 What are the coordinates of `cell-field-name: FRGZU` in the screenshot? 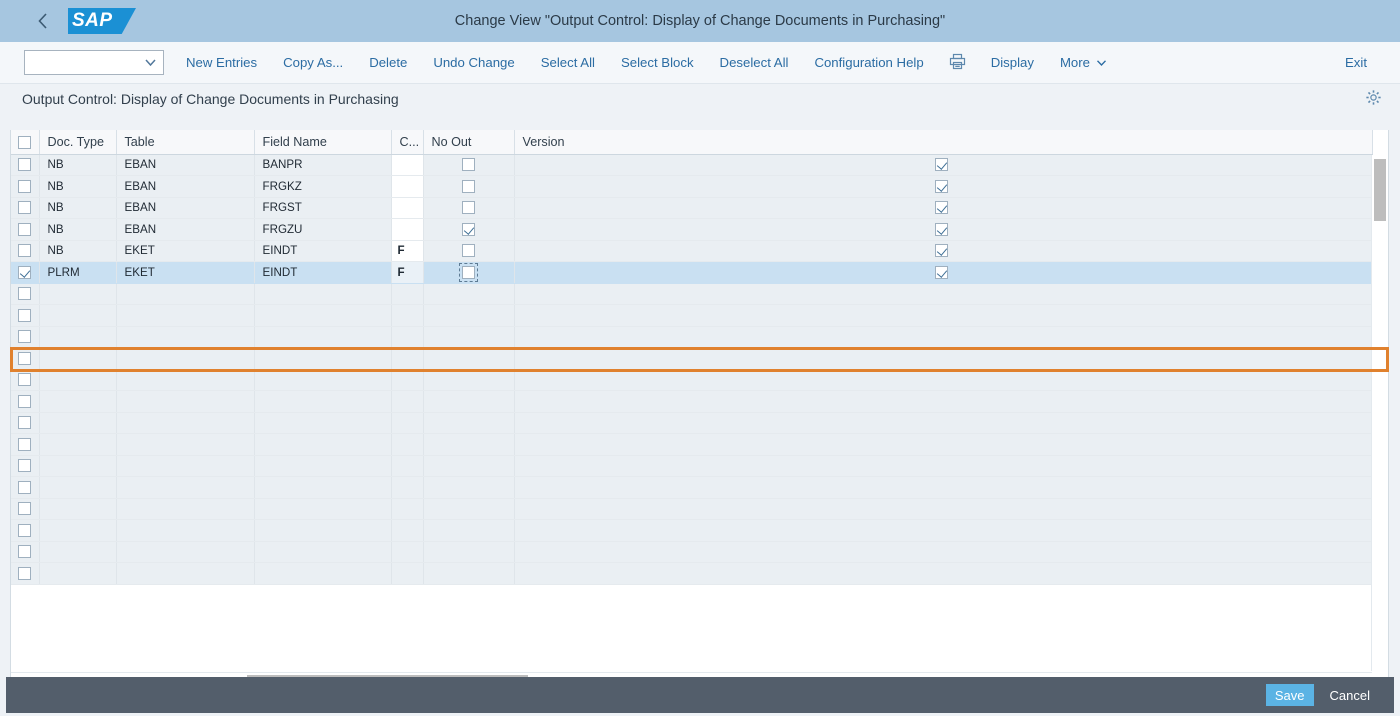 It's located at (323, 229).